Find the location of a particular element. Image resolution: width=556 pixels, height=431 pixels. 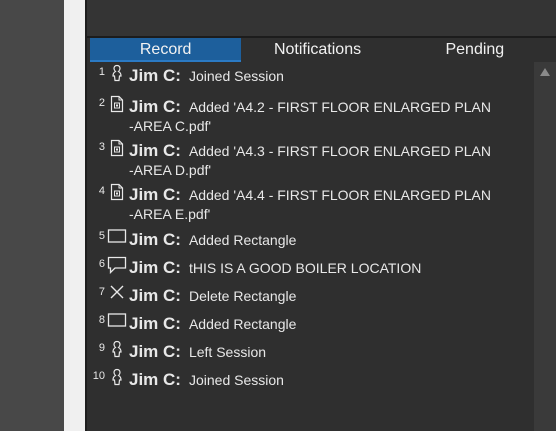

left-gutter is located at coordinates (74, 215).